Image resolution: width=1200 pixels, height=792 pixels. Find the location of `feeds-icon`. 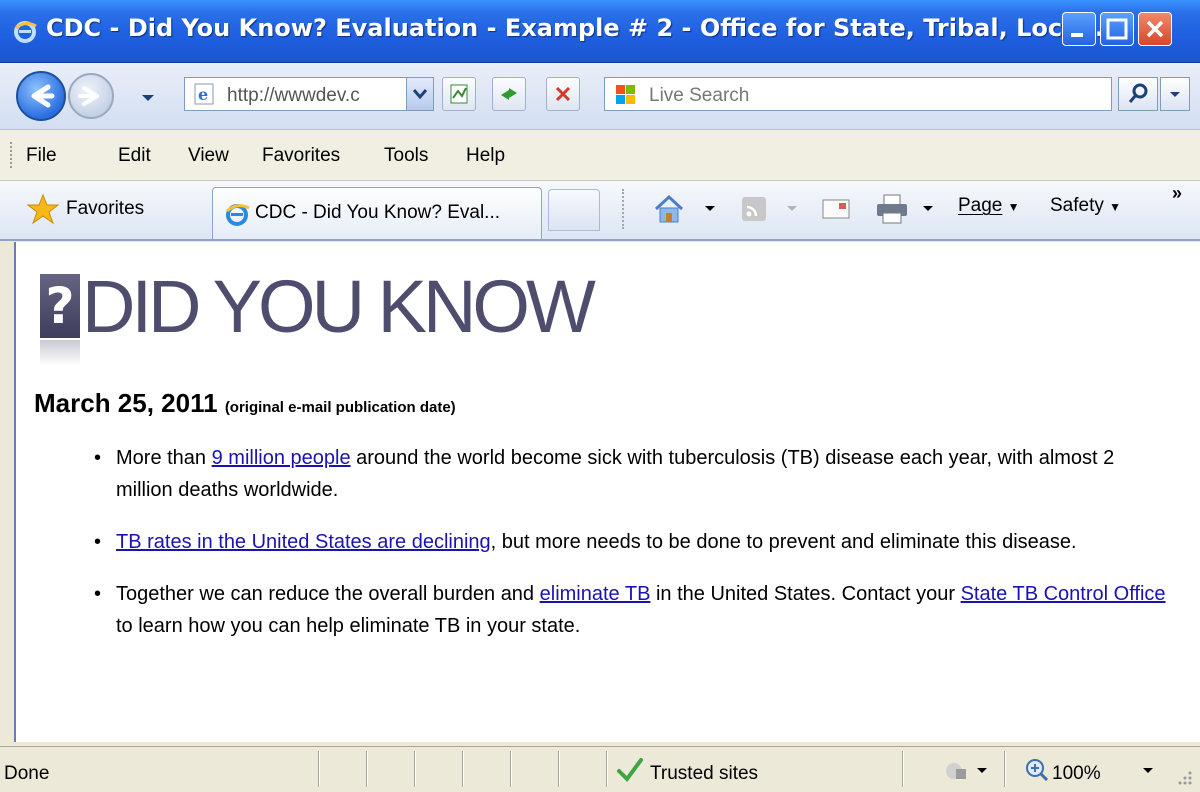

feeds-icon is located at coordinates (754, 209).